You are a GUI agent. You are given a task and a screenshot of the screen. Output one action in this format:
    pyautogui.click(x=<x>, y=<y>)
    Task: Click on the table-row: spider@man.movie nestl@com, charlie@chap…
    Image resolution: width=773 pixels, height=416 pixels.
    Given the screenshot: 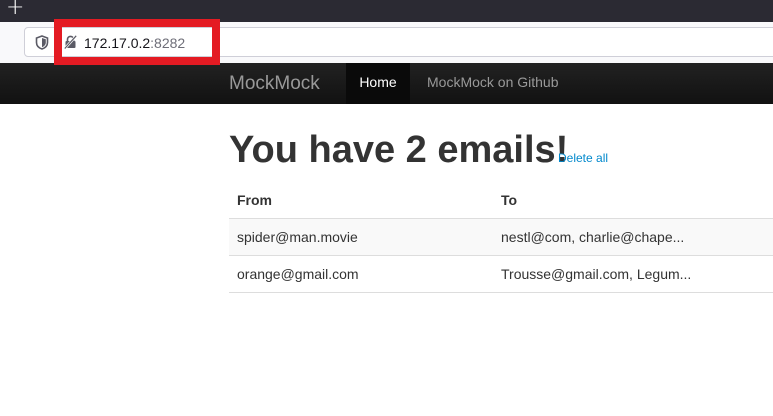 What is the action you would take?
    pyautogui.click(x=501, y=237)
    